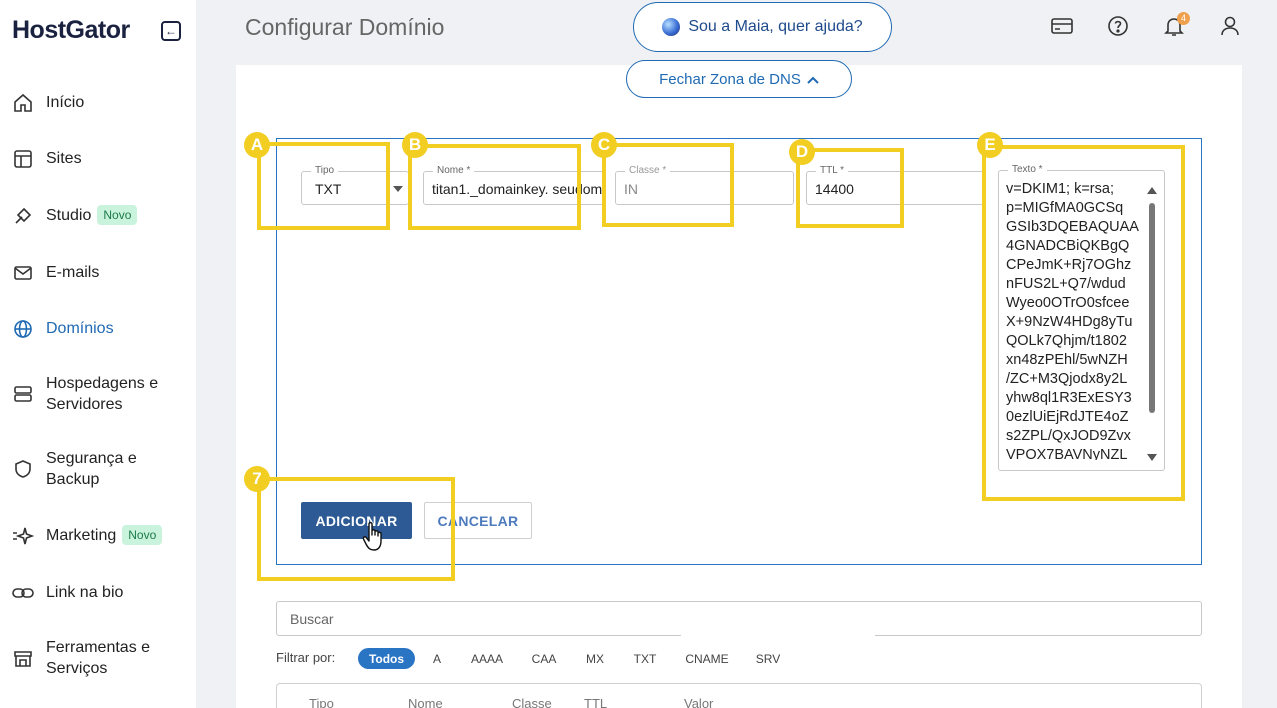  Describe the element at coordinates (707, 658) in the screenshot. I see `filter-chip-cname: CNAME` at that location.